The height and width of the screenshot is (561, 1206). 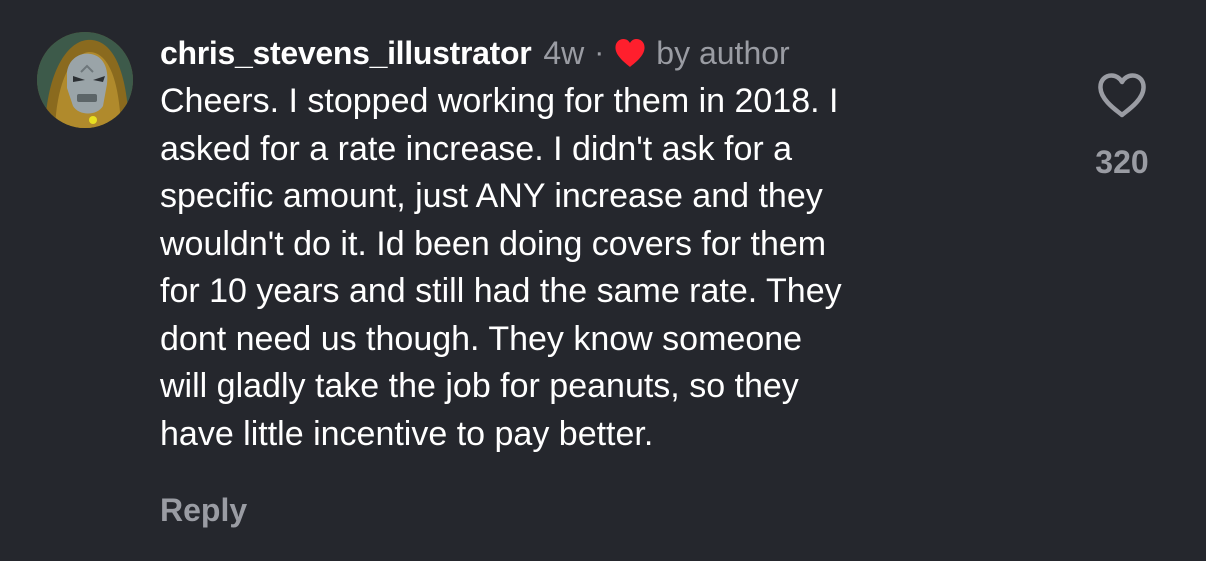 I want to click on like-count: 320, so click(x=1122, y=162).